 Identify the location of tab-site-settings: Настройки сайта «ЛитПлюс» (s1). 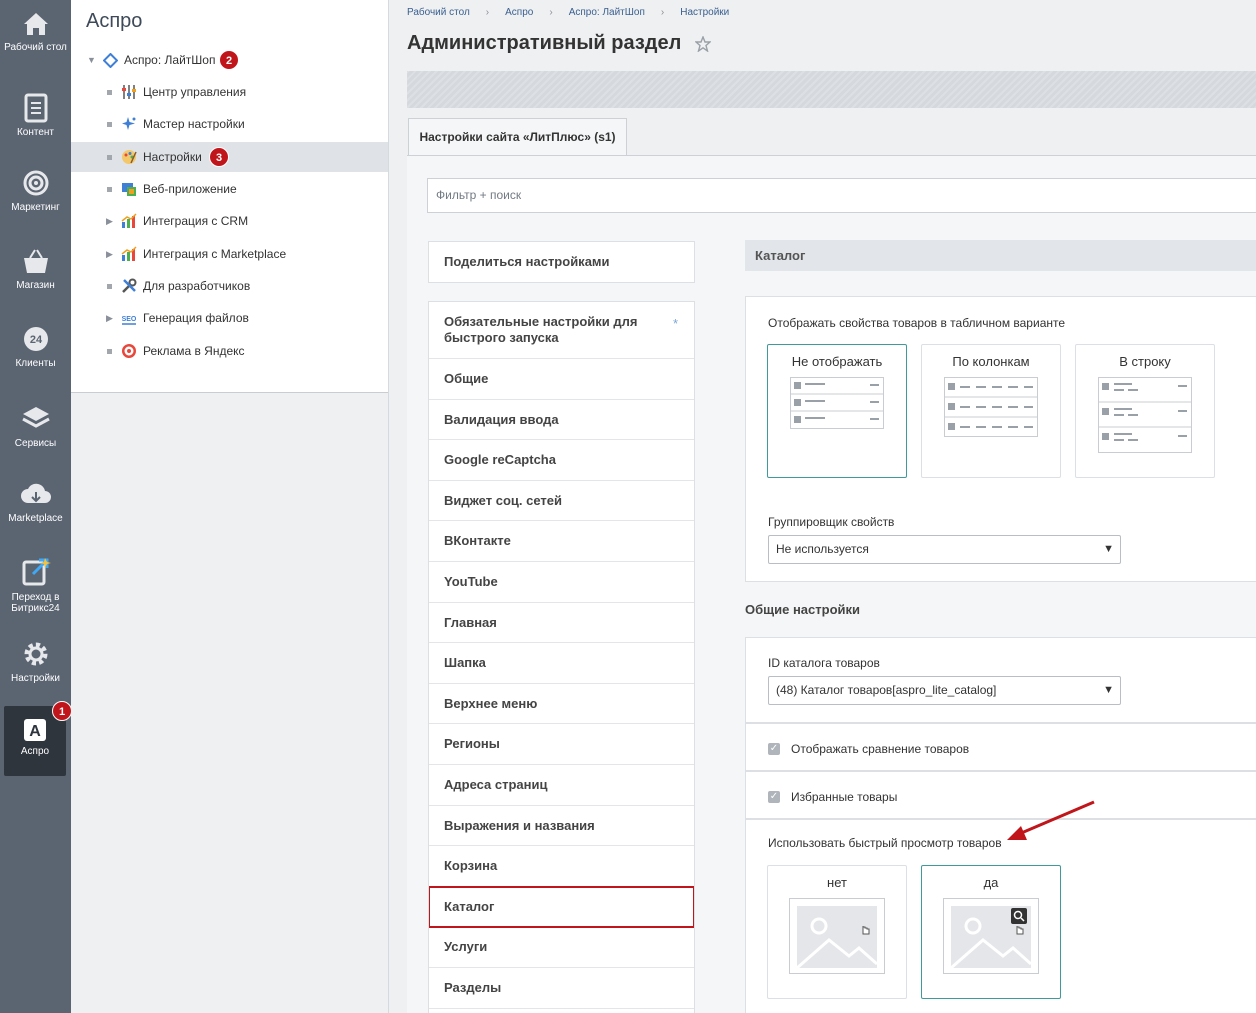
(517, 137).